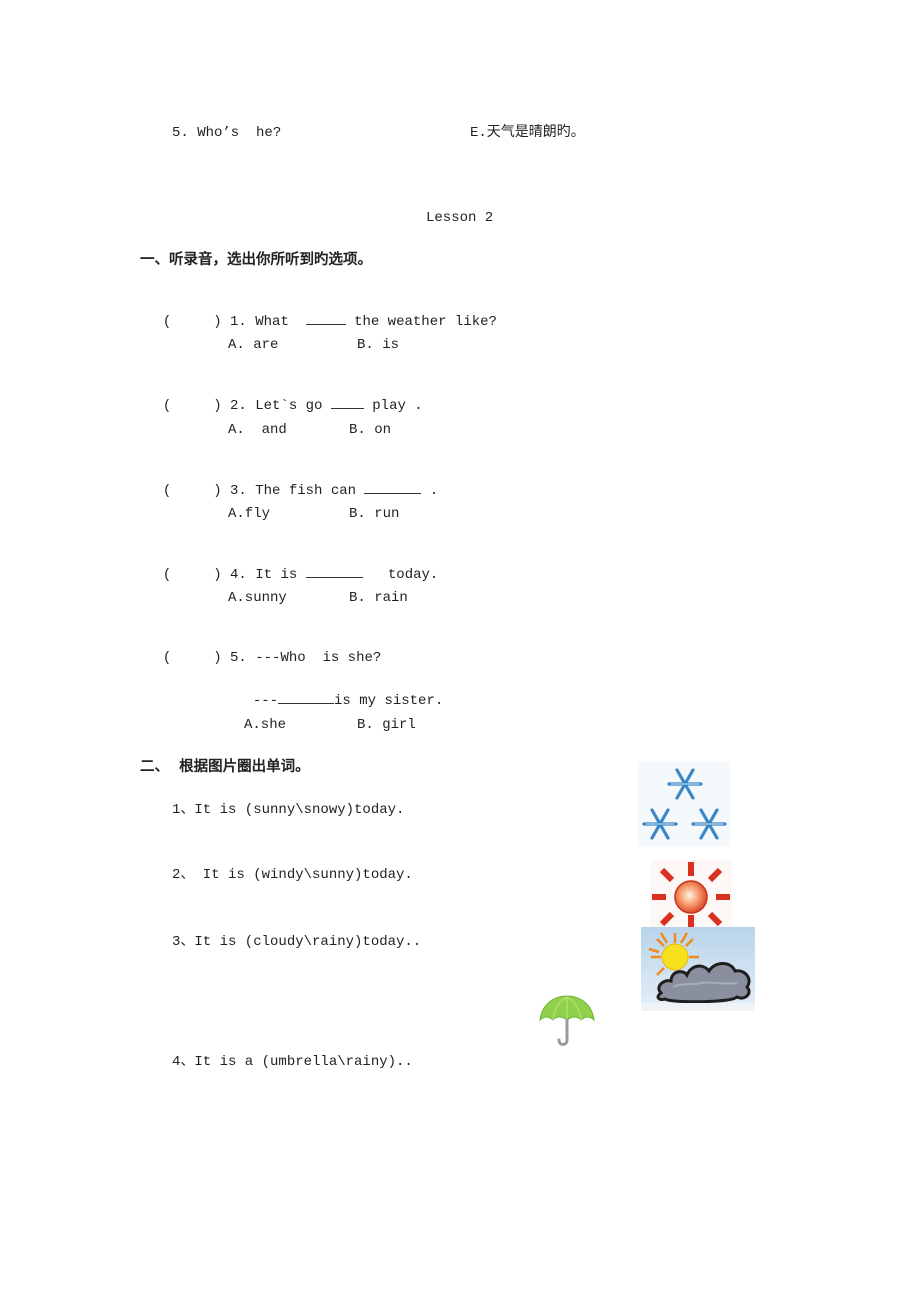 This screenshot has width=920, height=1302. I want to click on umbrella-icon, so click(567, 1020).